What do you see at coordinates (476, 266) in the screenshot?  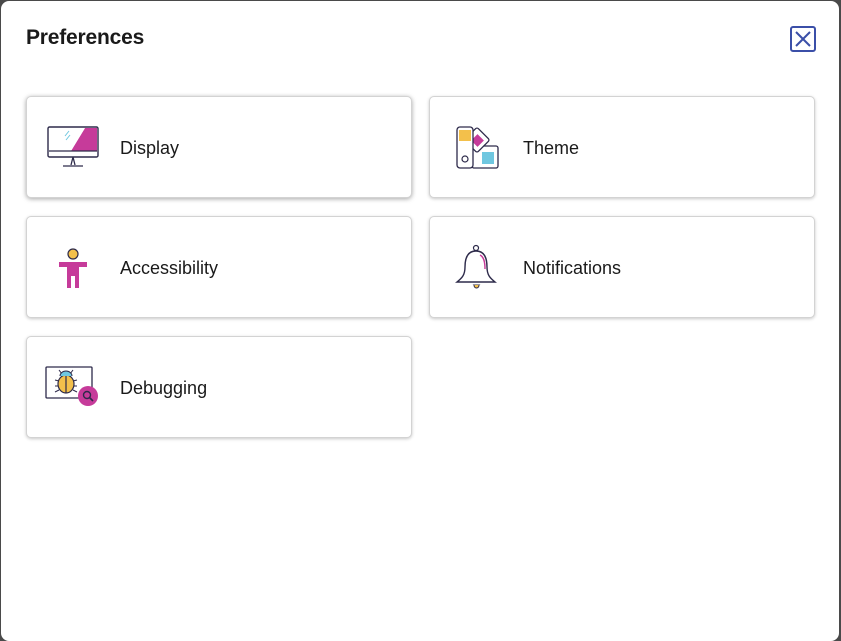 I see `bell-icon` at bounding box center [476, 266].